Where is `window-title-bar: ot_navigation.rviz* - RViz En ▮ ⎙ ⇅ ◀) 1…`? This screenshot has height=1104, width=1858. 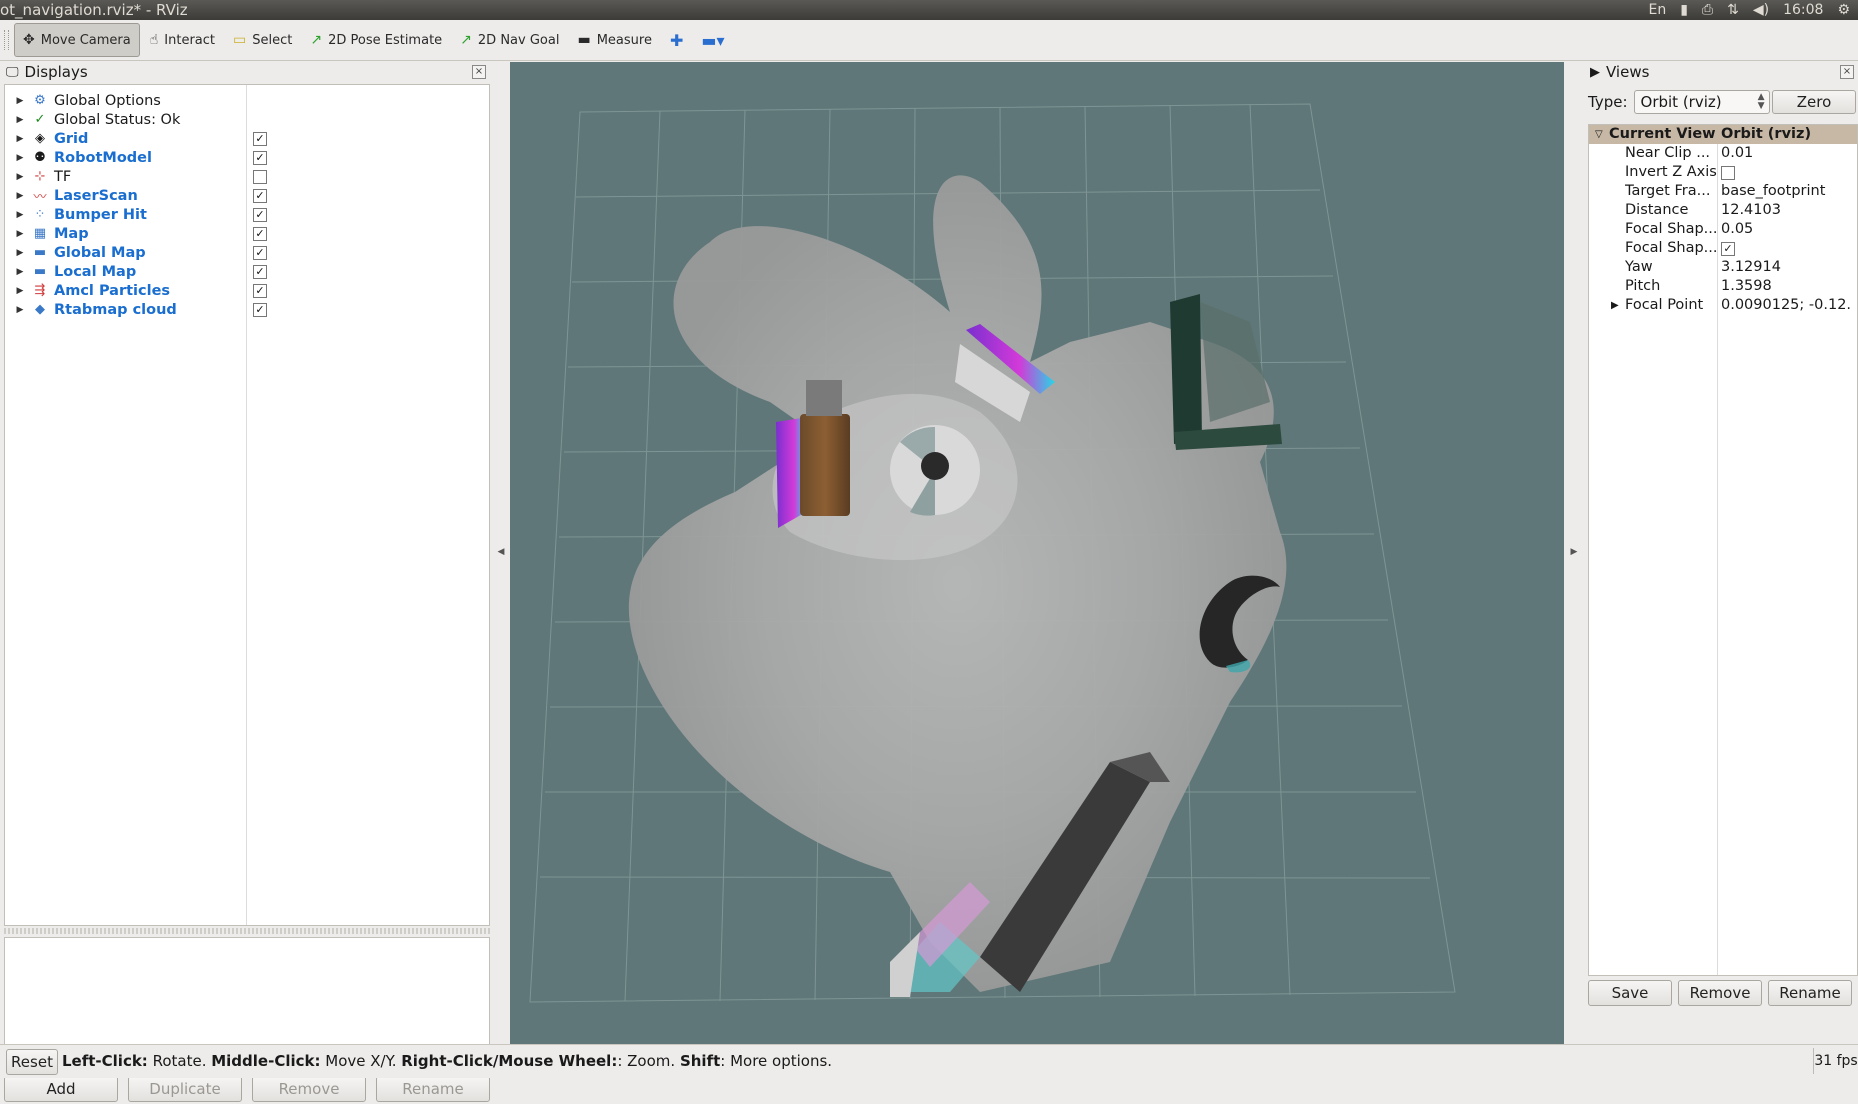
window-title-bar: ot_navigation.rviz* - RViz En ▮ ⎙ ⇅ ◀) 1… is located at coordinates (929, 10).